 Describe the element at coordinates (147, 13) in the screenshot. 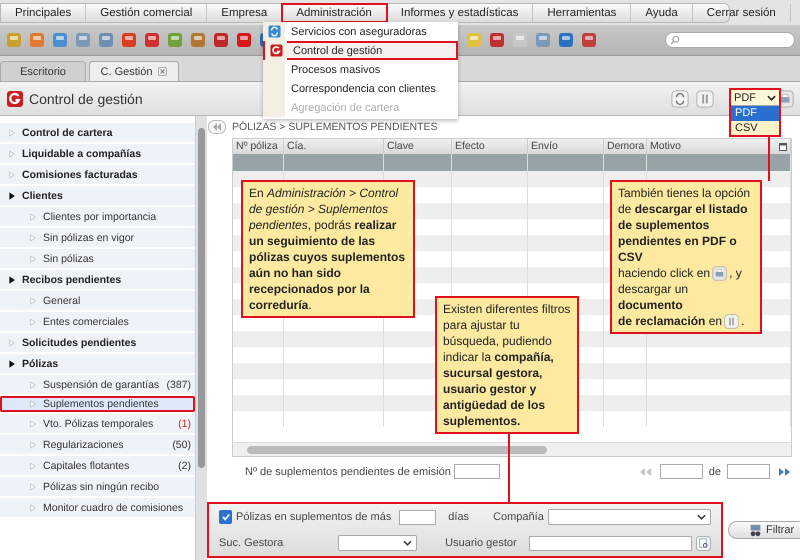

I see `menu-item: Gestión comercial` at that location.